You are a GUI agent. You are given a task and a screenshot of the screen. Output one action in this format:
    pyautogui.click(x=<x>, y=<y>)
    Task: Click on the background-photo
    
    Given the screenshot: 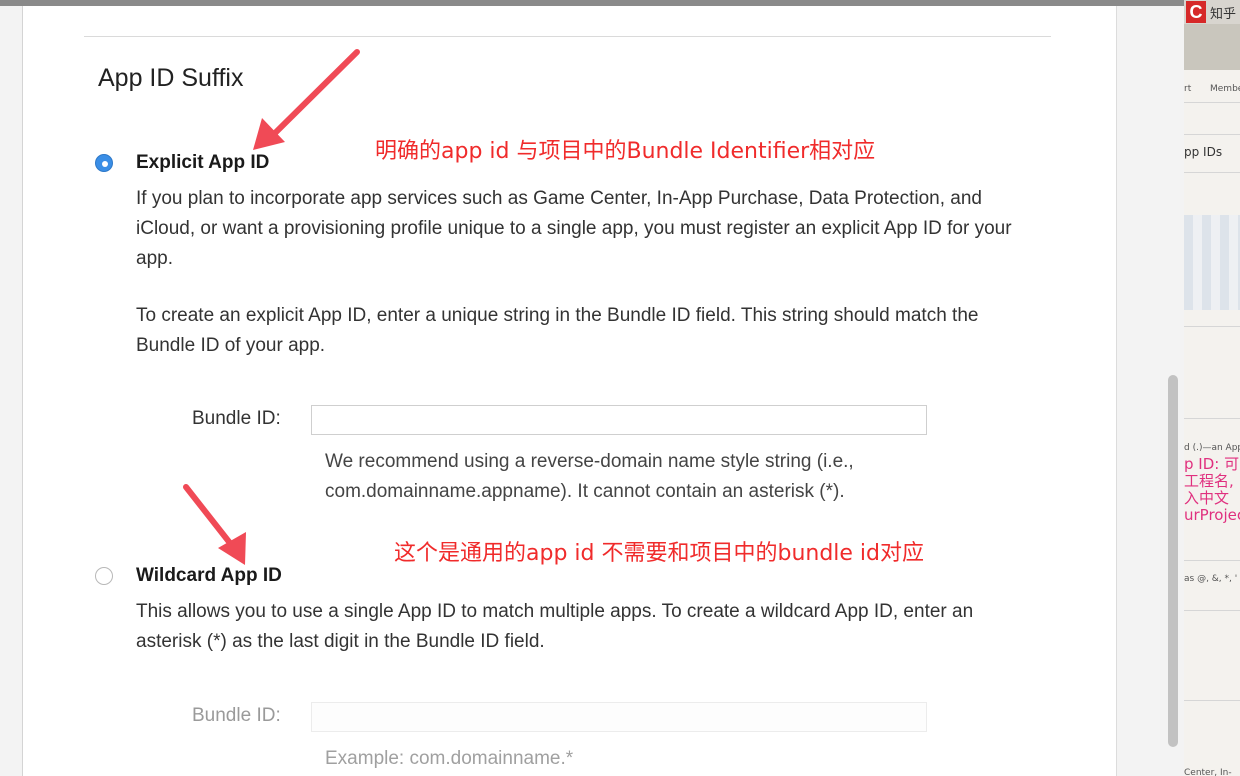 What is the action you would take?
    pyautogui.click(x=1212, y=47)
    